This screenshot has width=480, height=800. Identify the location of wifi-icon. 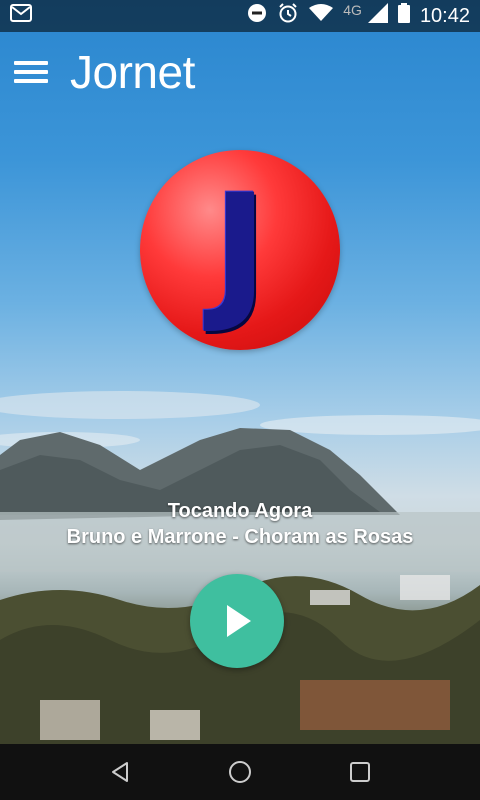
(321, 16).